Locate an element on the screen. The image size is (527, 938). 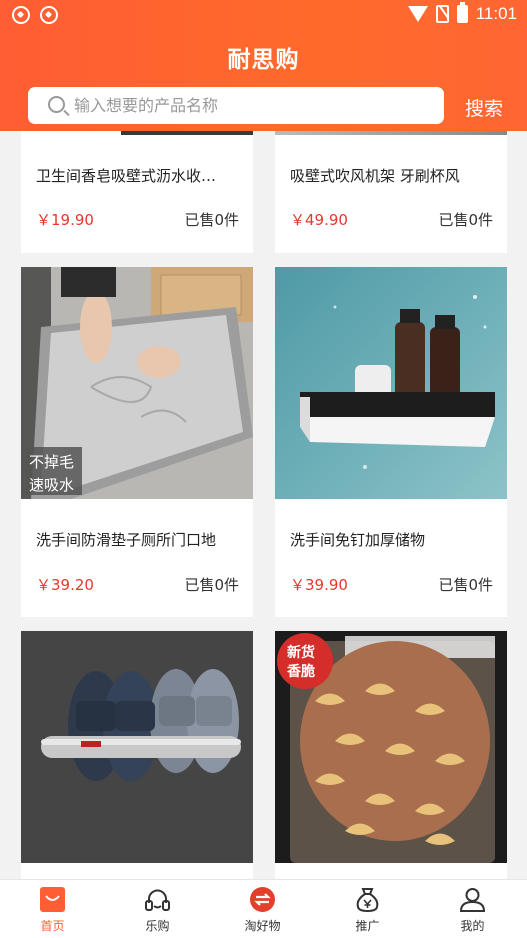
battery-icon is located at coordinates (462, 12).